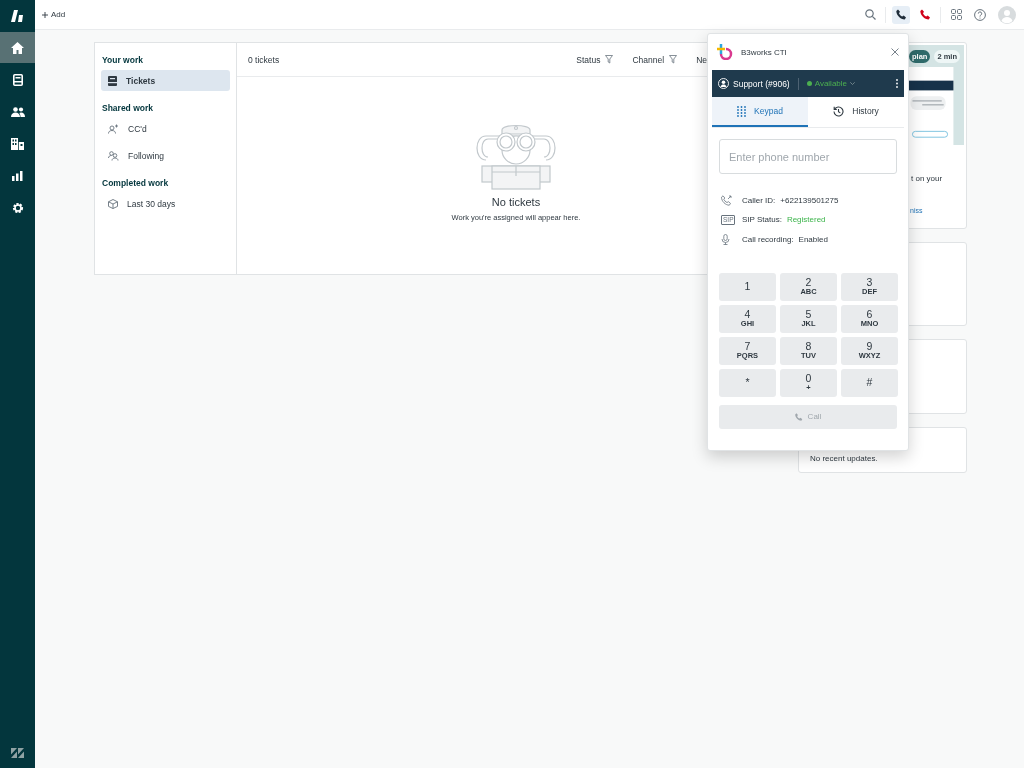  What do you see at coordinates (165, 203) in the screenshot?
I see `sidebar-item: Last 30 days` at bounding box center [165, 203].